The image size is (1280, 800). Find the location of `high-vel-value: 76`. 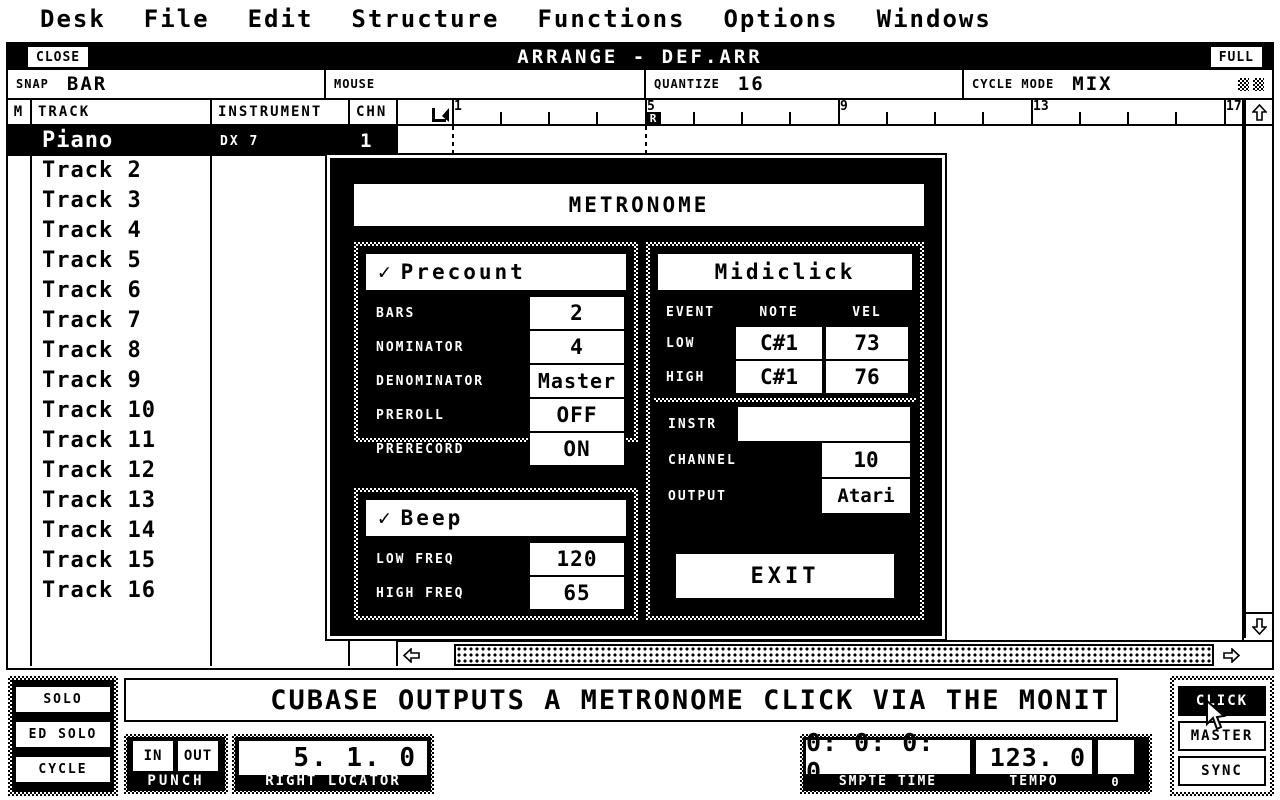

high-vel-value: 76 is located at coordinates (867, 377).